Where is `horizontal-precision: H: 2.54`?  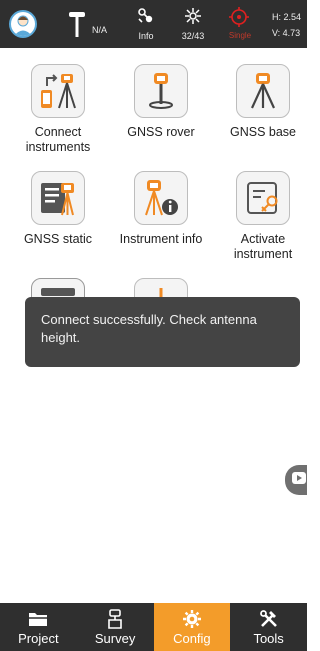 horizontal-precision: H: 2.54 is located at coordinates (287, 17).